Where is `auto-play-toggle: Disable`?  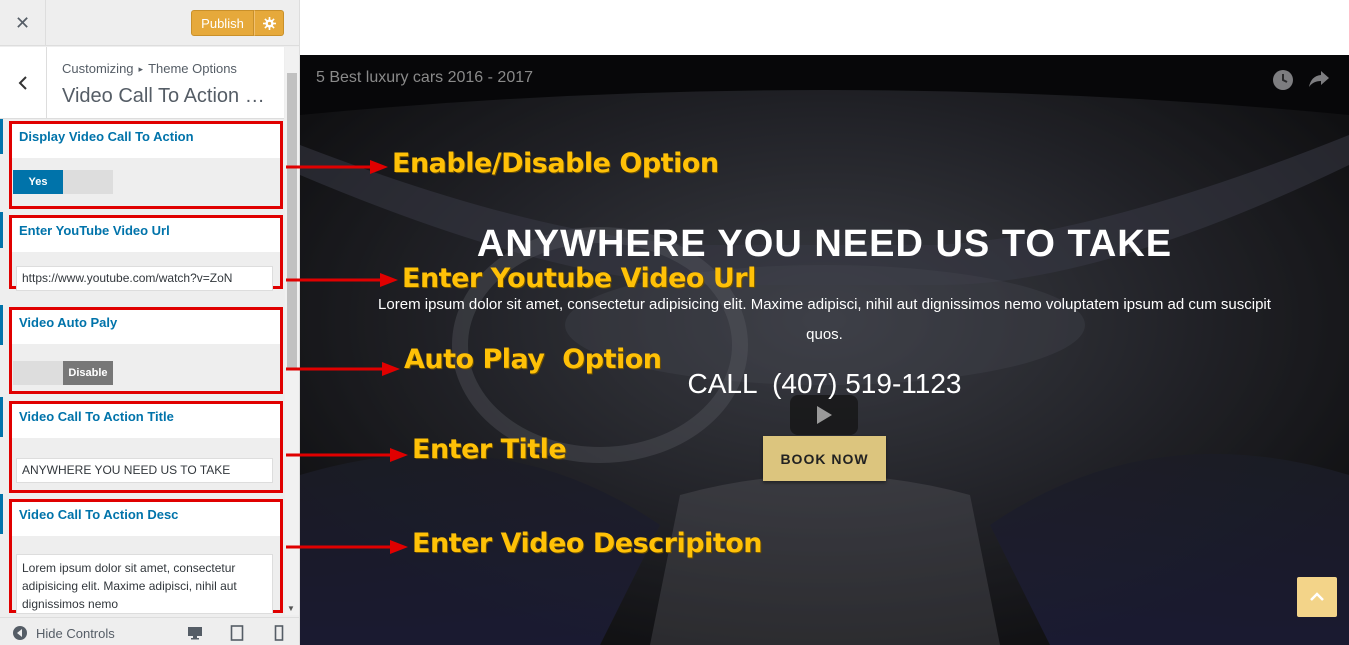
auto-play-toggle: Disable is located at coordinates (63, 373).